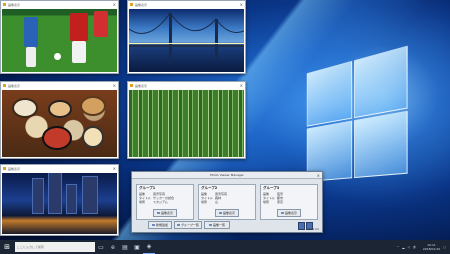  I want to click on group-1-panel: グループ1 画像 風景写真 タイトル サッカーの試合 場所 スタジアム 画像表示, so click(165, 202).